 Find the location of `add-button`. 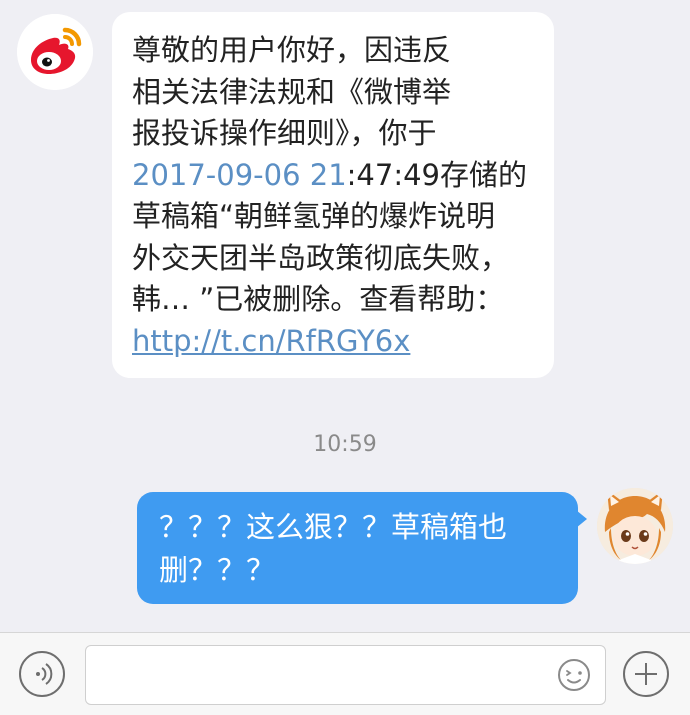

add-button is located at coordinates (646, 674).